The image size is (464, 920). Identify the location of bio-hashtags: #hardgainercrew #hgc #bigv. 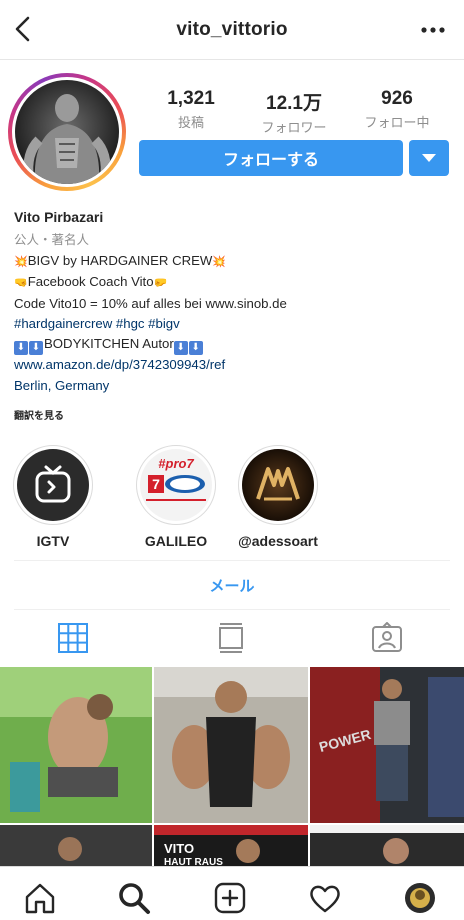
(234, 324).